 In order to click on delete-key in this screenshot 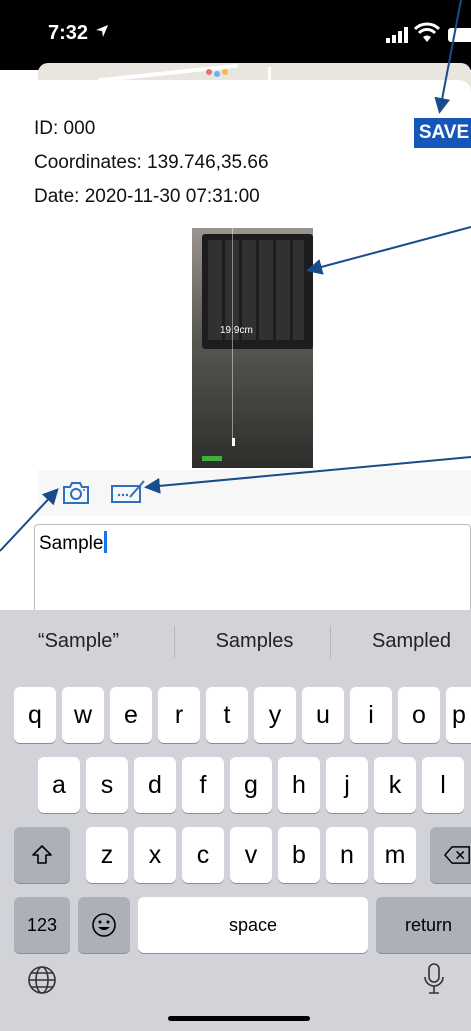, I will do `click(450, 855)`.